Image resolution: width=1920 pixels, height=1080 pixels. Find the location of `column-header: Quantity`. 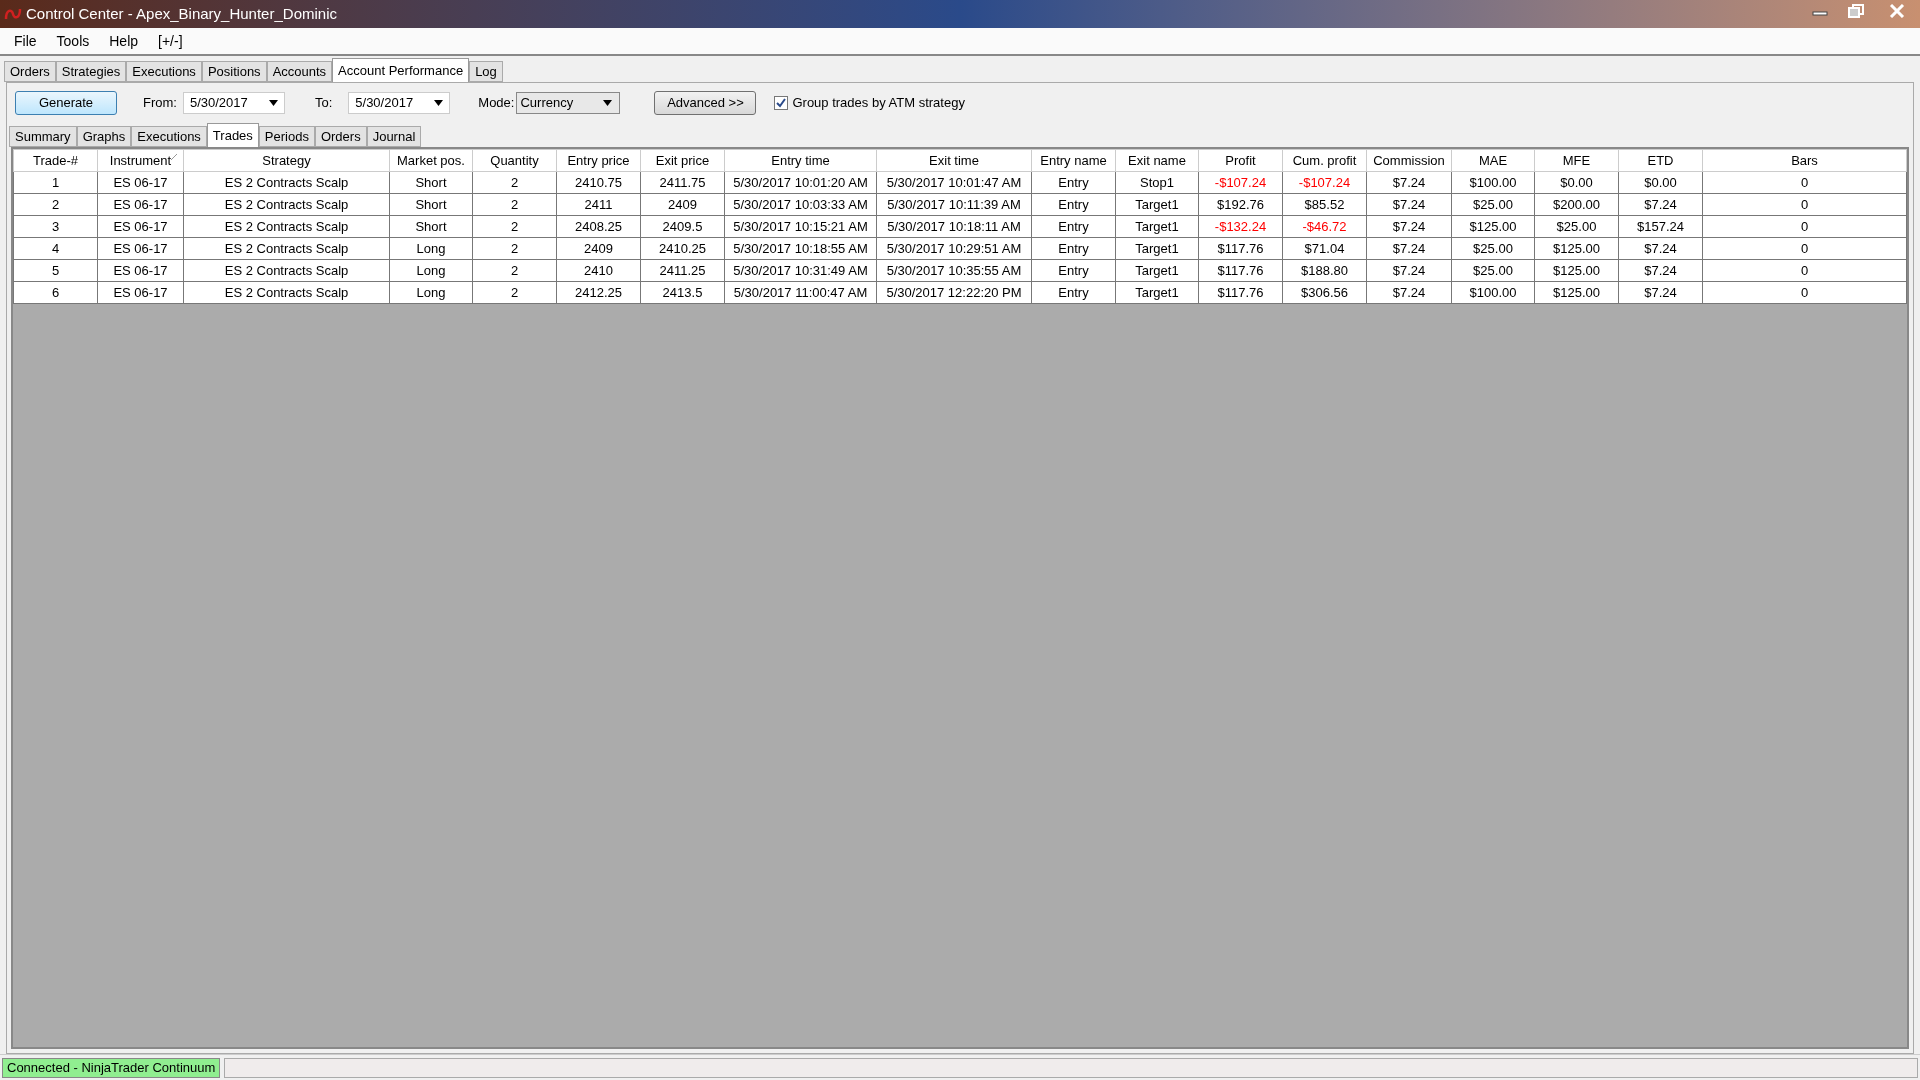

column-header: Quantity is located at coordinates (514, 160).